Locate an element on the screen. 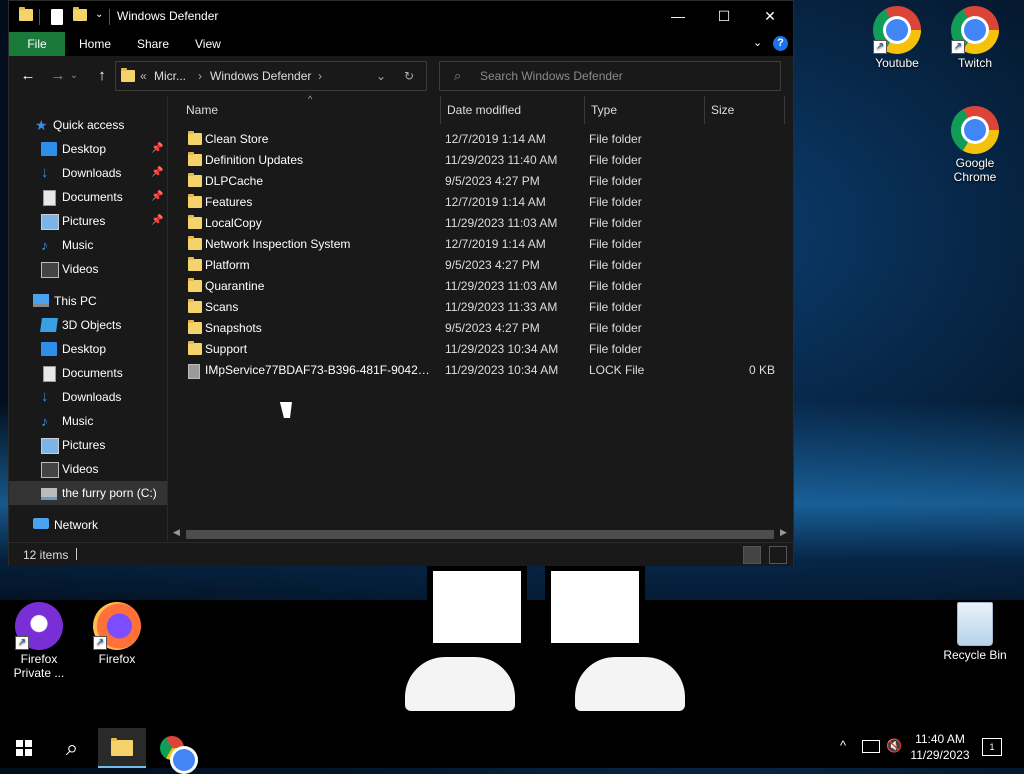 Image resolution: width=1024 pixels, height=774 pixels. sidebar-item-this-pc: This PC is located at coordinates (88, 301).